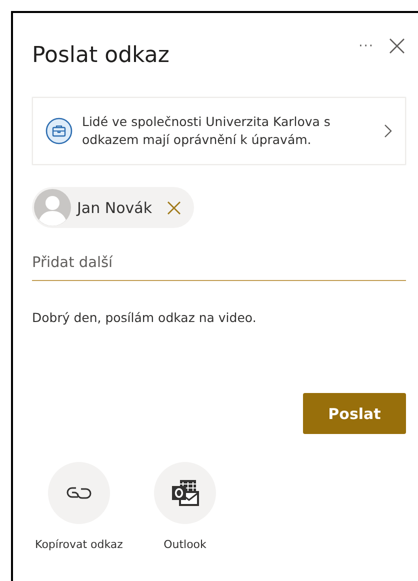 The width and height of the screenshot is (418, 581). Describe the element at coordinates (174, 208) in the screenshot. I see `remove-icon` at that location.